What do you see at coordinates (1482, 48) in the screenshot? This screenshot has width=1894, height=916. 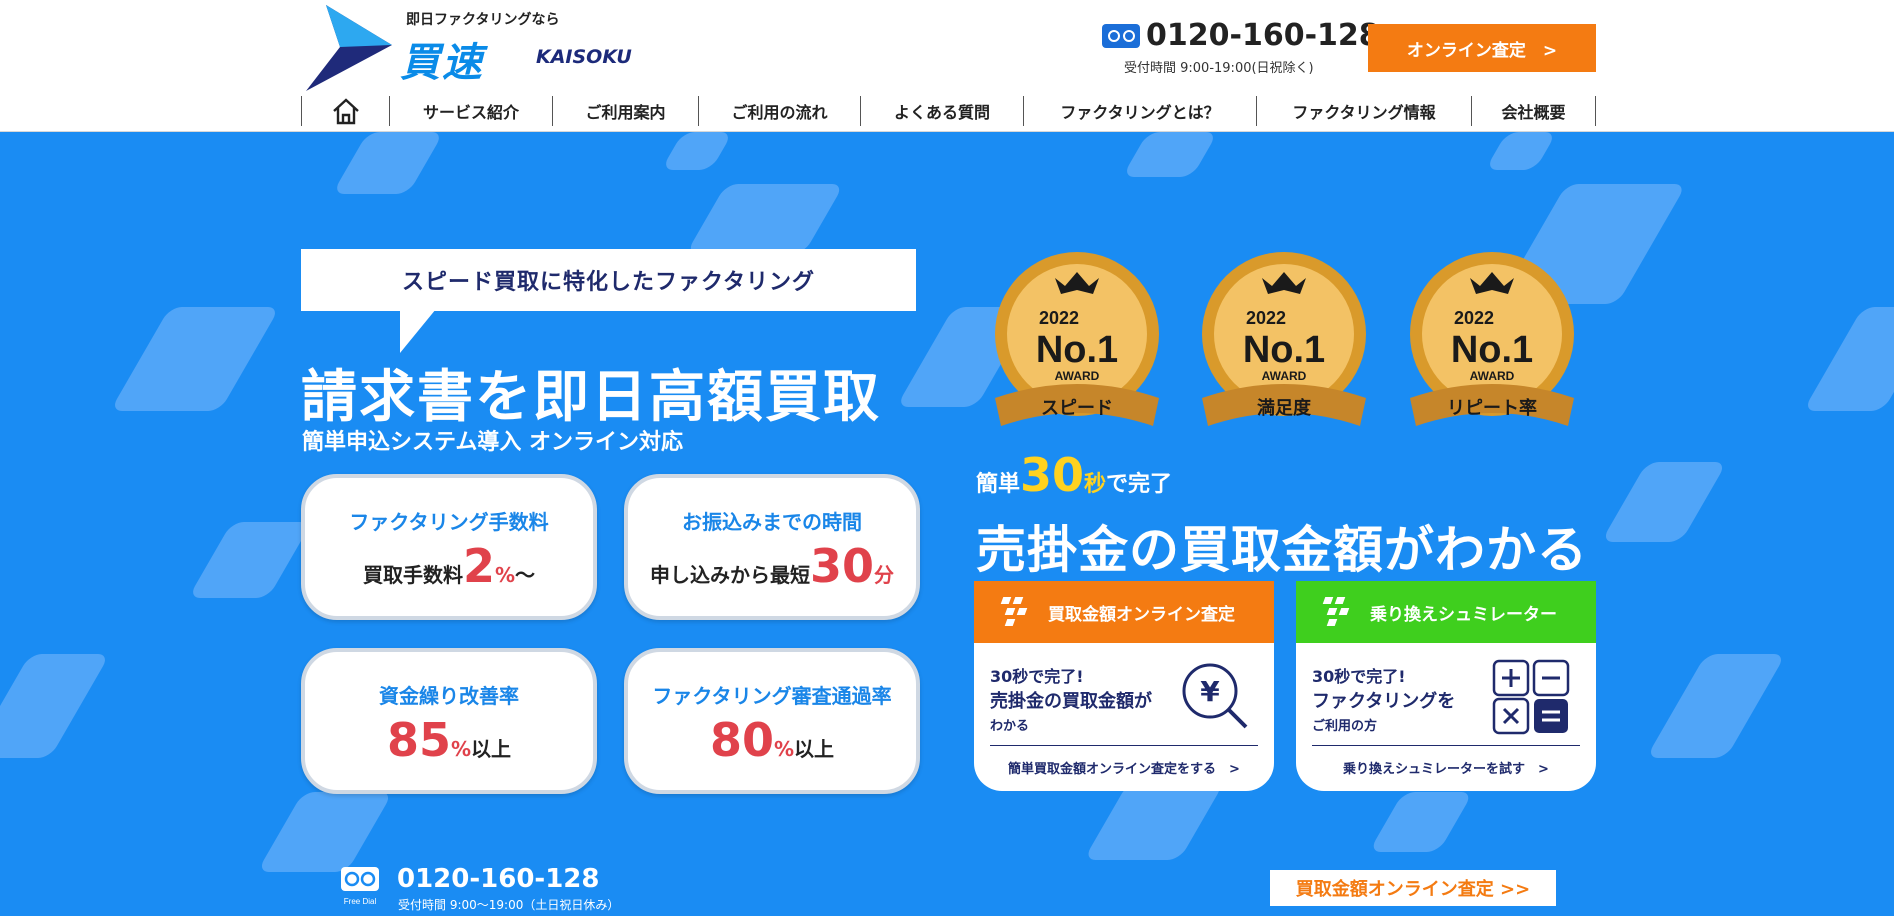 I see `online-assessment-button: オンライン査定 >` at bounding box center [1482, 48].